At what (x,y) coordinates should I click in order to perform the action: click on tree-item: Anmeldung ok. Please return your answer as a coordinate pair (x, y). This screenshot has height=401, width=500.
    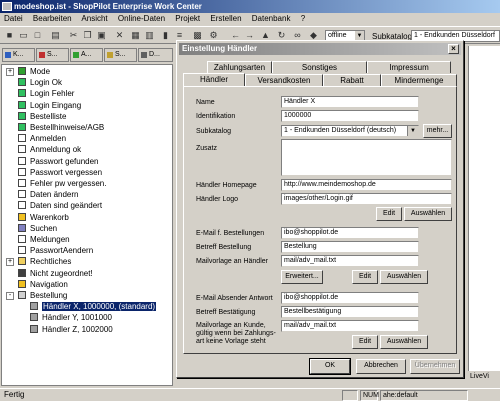
    Looking at the image, I should click on (49, 150).